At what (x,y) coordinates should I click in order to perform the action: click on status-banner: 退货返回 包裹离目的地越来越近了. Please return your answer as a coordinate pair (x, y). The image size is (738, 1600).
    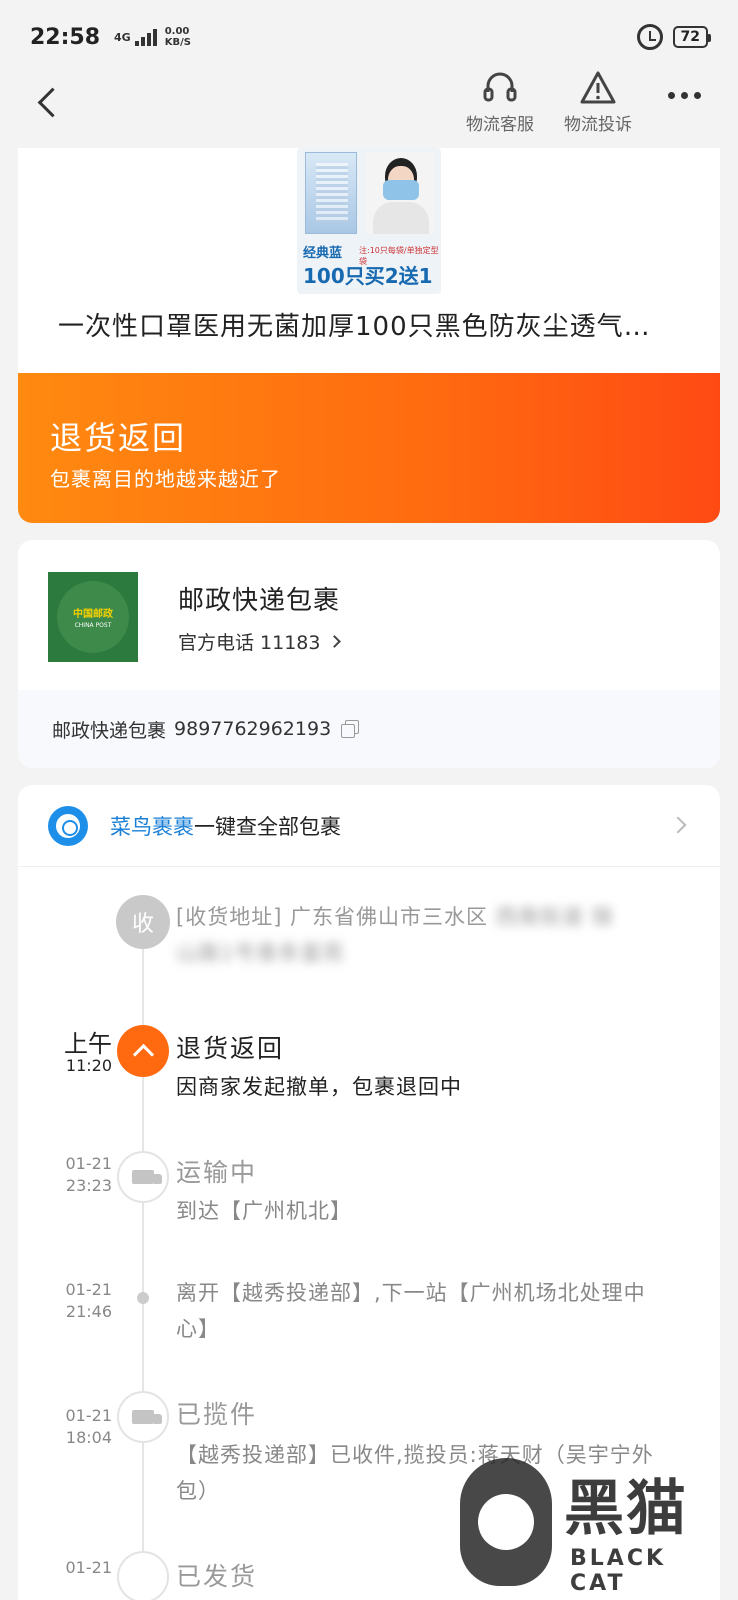
    Looking at the image, I should click on (369, 448).